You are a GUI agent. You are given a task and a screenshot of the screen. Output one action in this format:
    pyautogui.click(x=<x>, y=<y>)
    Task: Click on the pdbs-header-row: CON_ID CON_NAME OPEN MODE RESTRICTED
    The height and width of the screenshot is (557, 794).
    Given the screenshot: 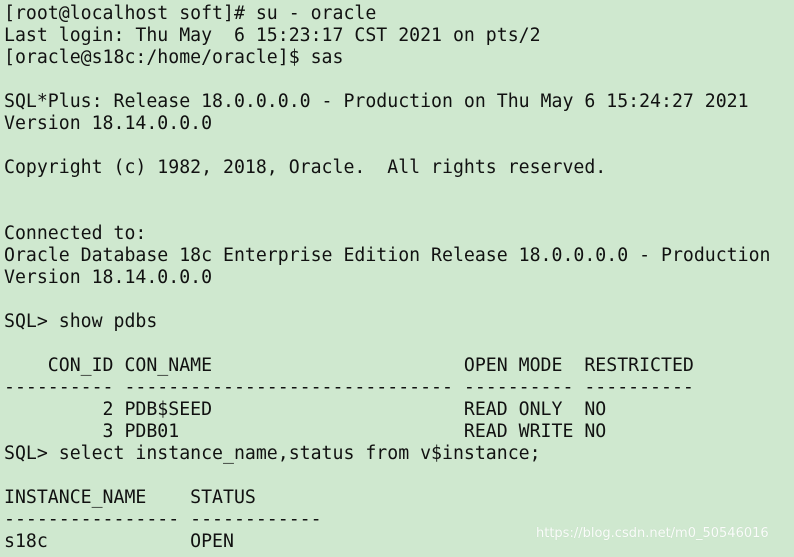 What is the action you would take?
    pyautogui.click(x=349, y=365)
    